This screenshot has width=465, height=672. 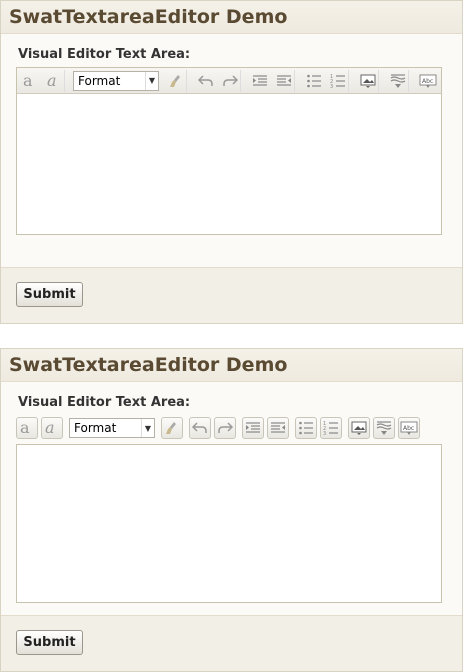 I want to click on editor-toolbar: a a Format ▼ 1 2 3 Abc, so click(x=229, y=81).